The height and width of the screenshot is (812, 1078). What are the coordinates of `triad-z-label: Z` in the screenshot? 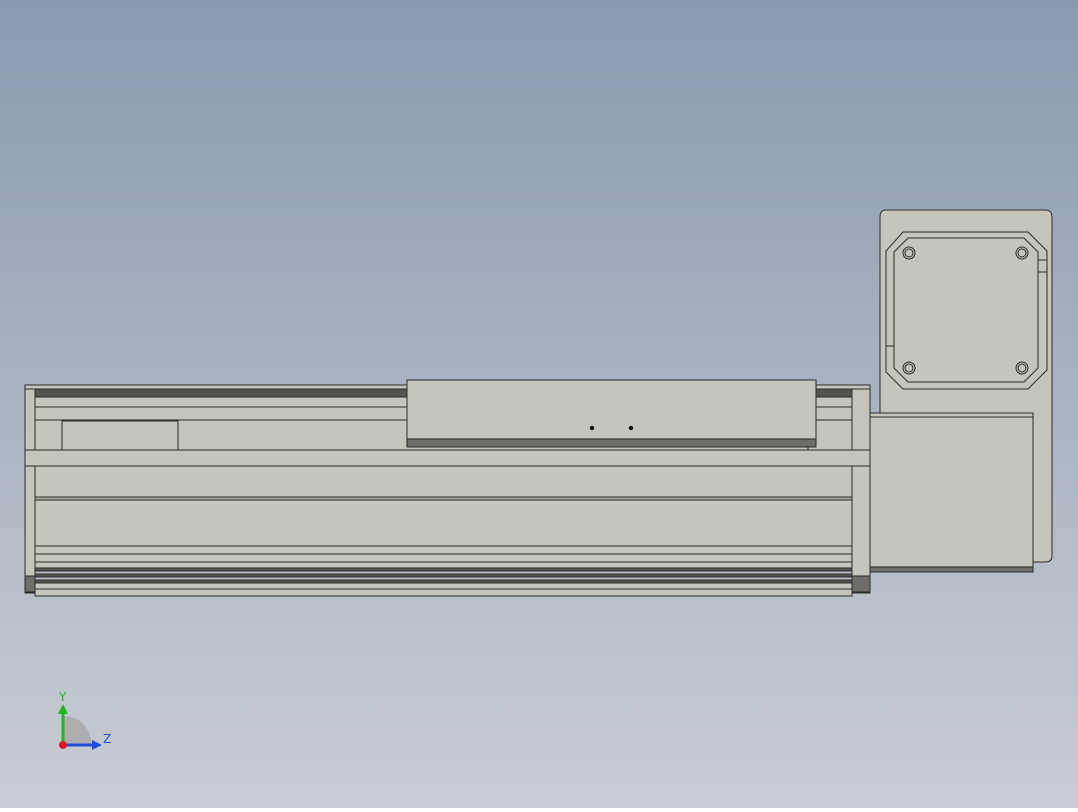 It's located at (107, 739).